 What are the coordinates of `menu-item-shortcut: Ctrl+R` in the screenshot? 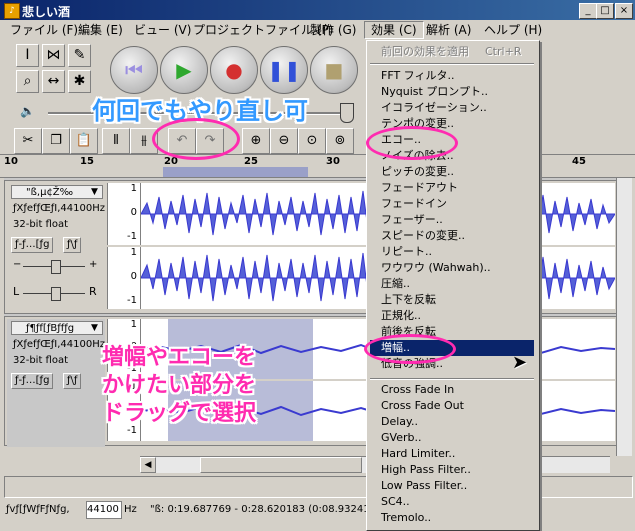 It's located at (503, 51).